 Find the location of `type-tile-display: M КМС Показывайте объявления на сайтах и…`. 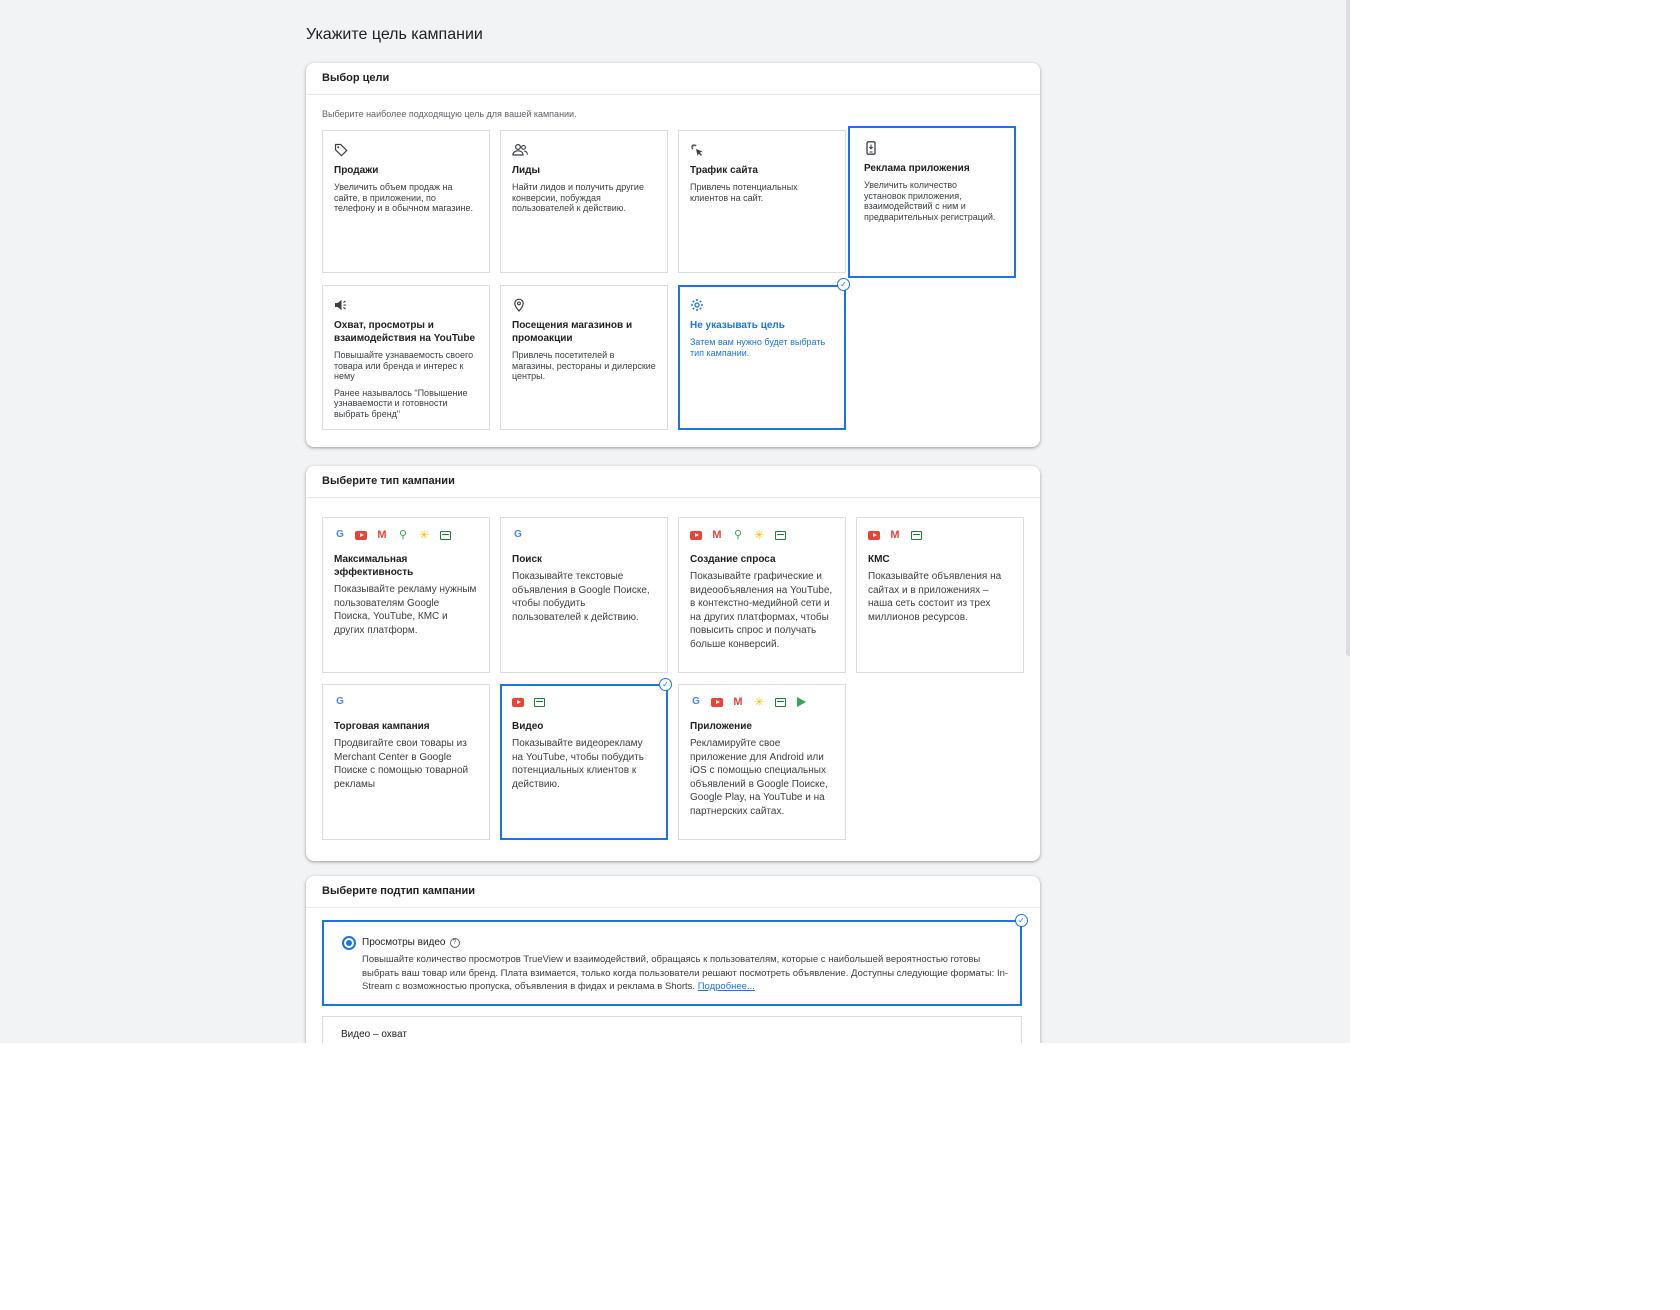

type-tile-display: M КМС Показывайте объявления на сайтах и… is located at coordinates (940, 595).